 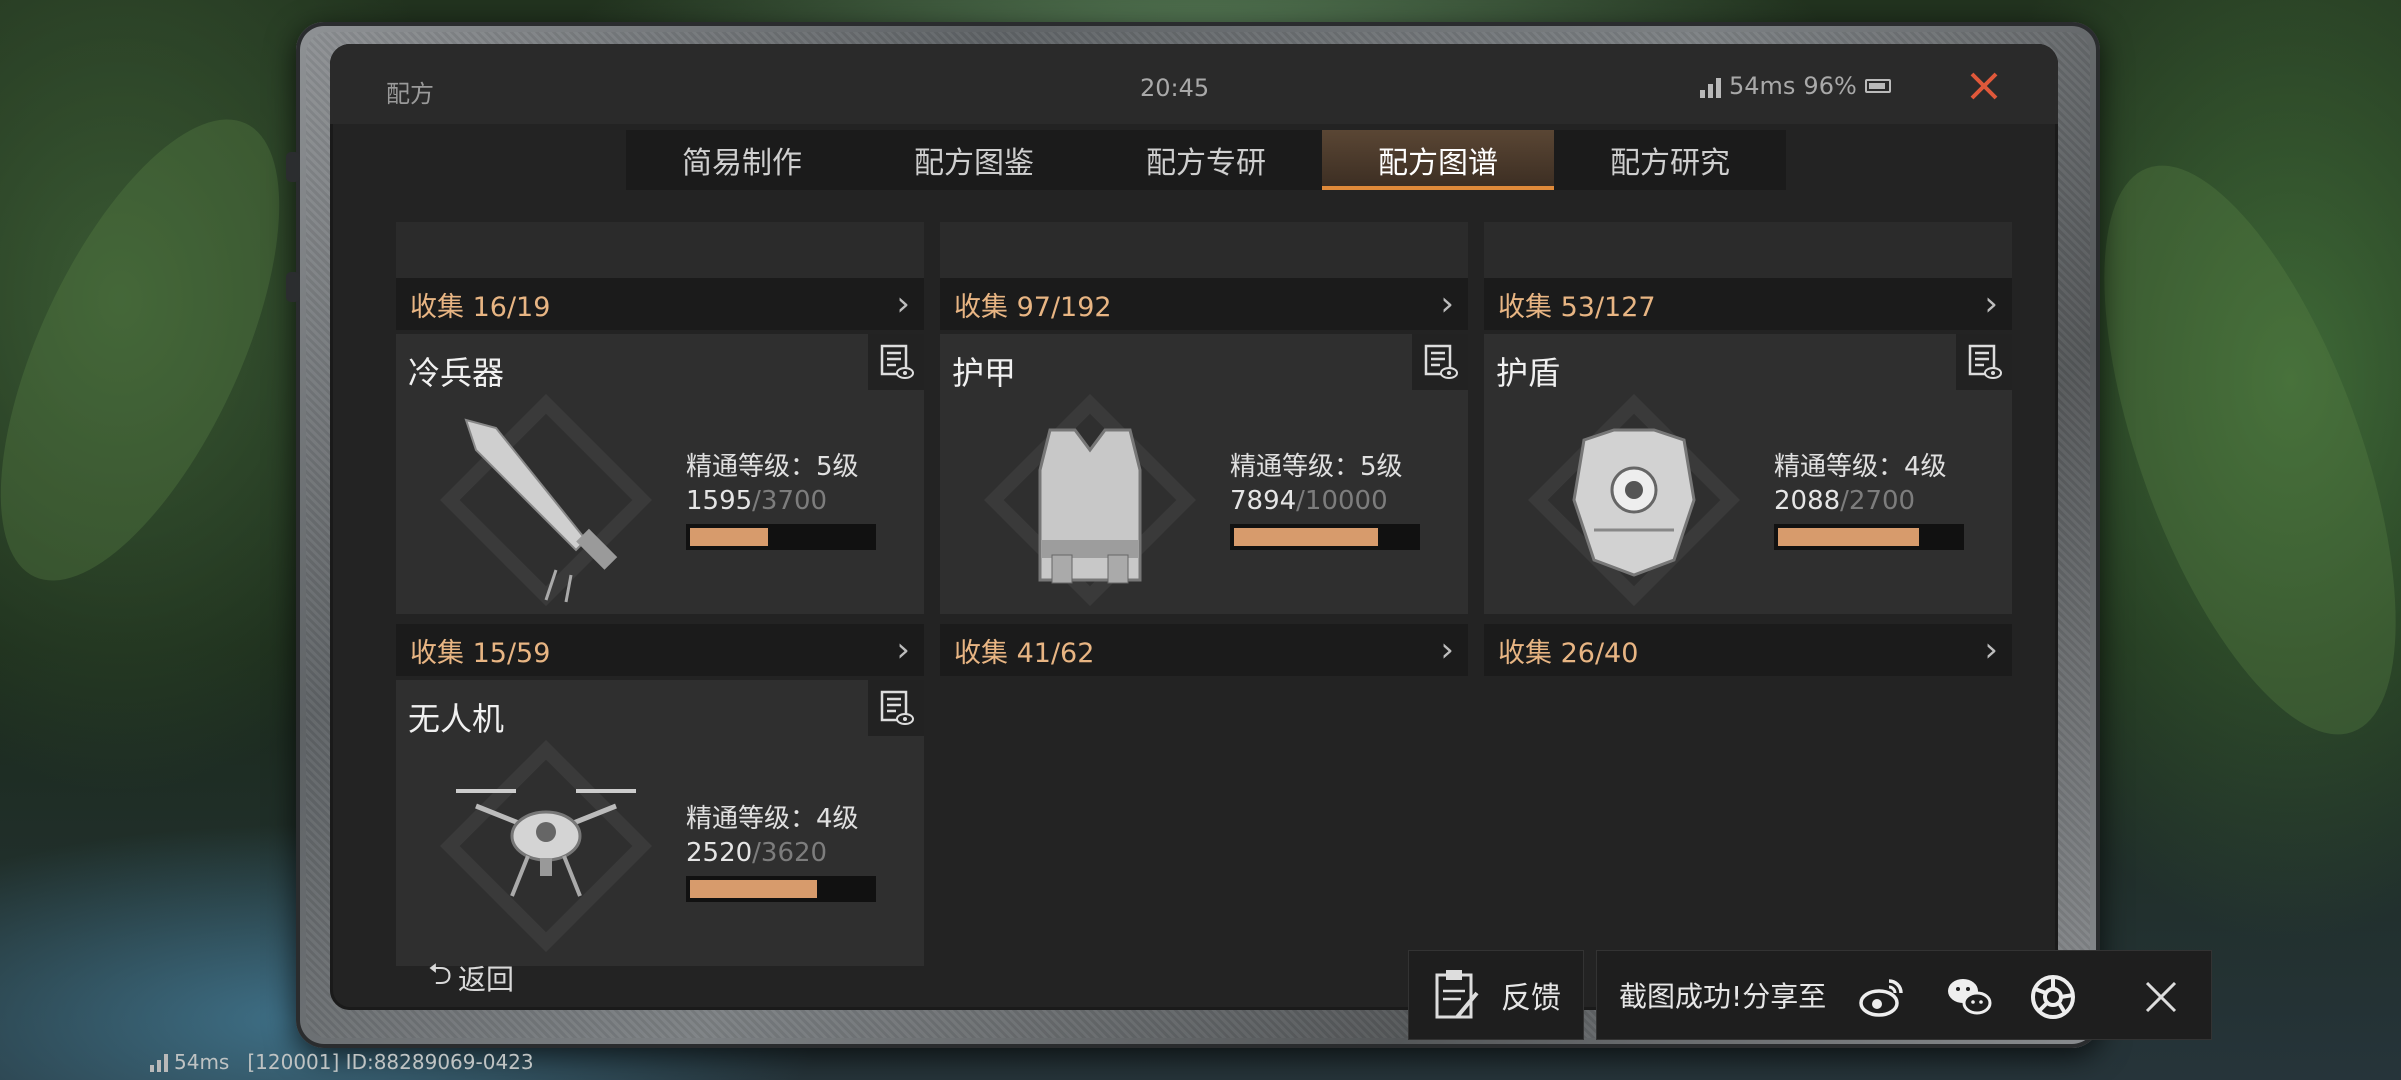 What do you see at coordinates (1263, 501) in the screenshot?
I see `progress-current: 7894` at bounding box center [1263, 501].